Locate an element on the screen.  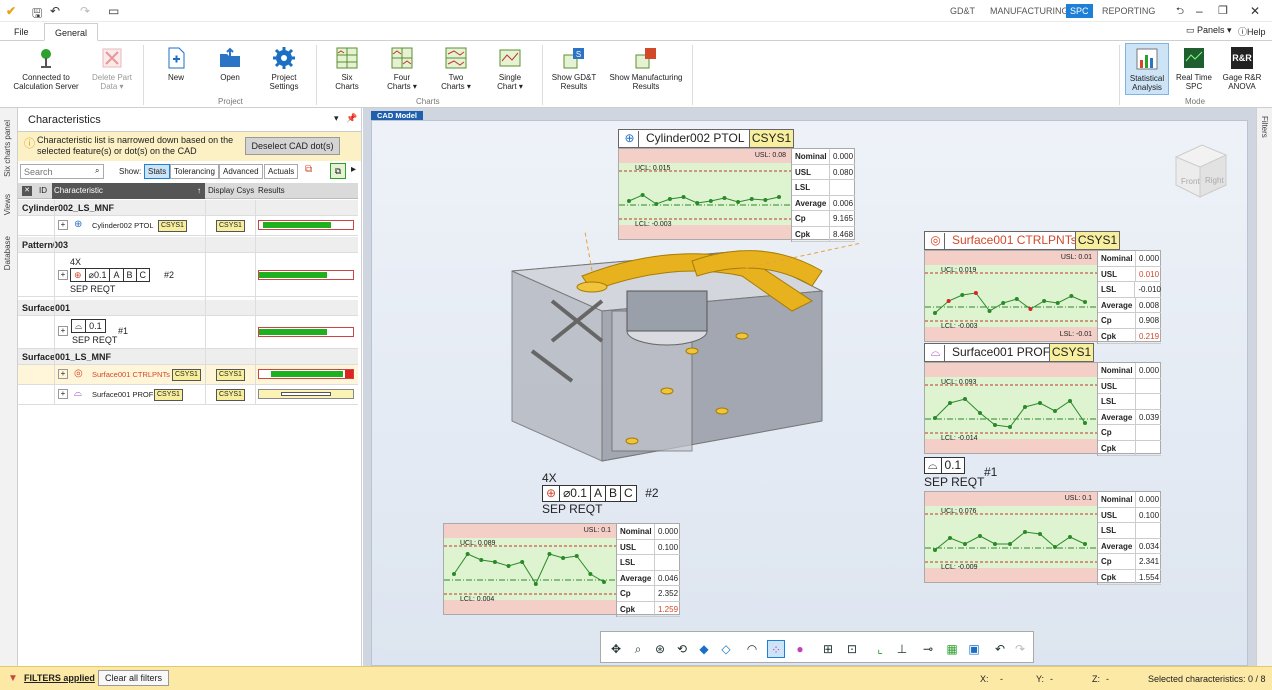
column-display-csys: Display Csys is located at coordinates (231, 191).